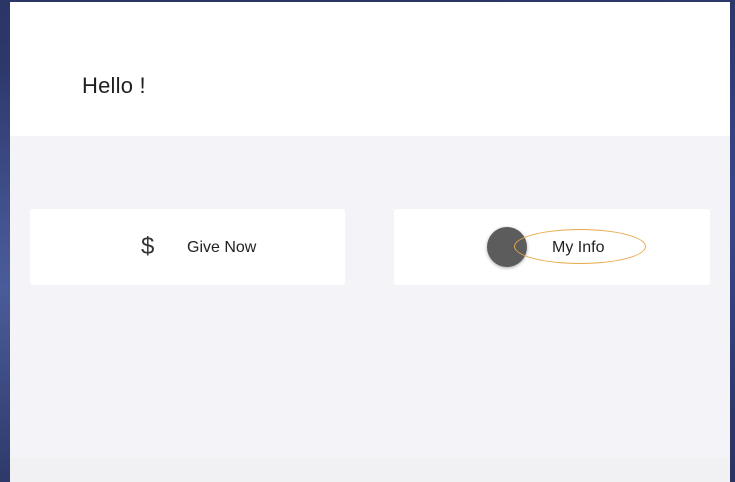  I want to click on give-now-label: Give Now, so click(222, 247).